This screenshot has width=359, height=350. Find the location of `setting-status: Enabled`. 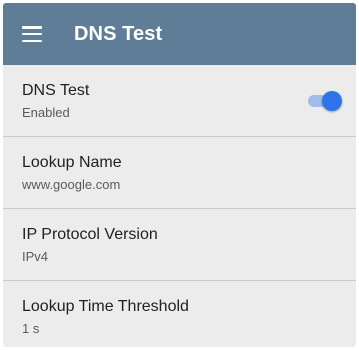

setting-status: Enabled is located at coordinates (46, 112).